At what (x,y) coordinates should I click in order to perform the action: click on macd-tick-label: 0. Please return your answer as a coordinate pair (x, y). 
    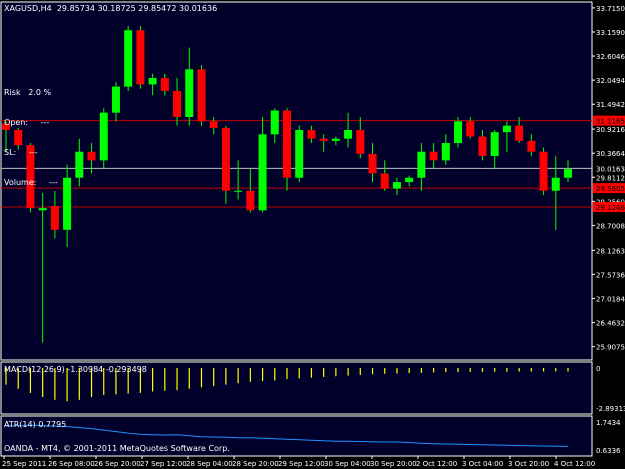
    Looking at the image, I should click on (598, 369).